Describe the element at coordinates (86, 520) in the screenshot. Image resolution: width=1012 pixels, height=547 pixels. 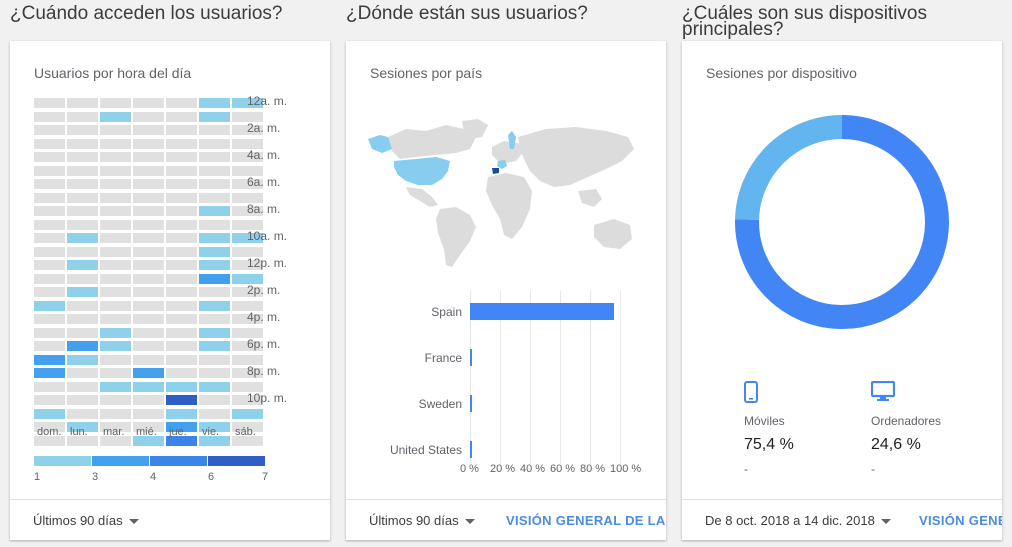
I see `date-range-selector: Últimos 90 días` at that location.